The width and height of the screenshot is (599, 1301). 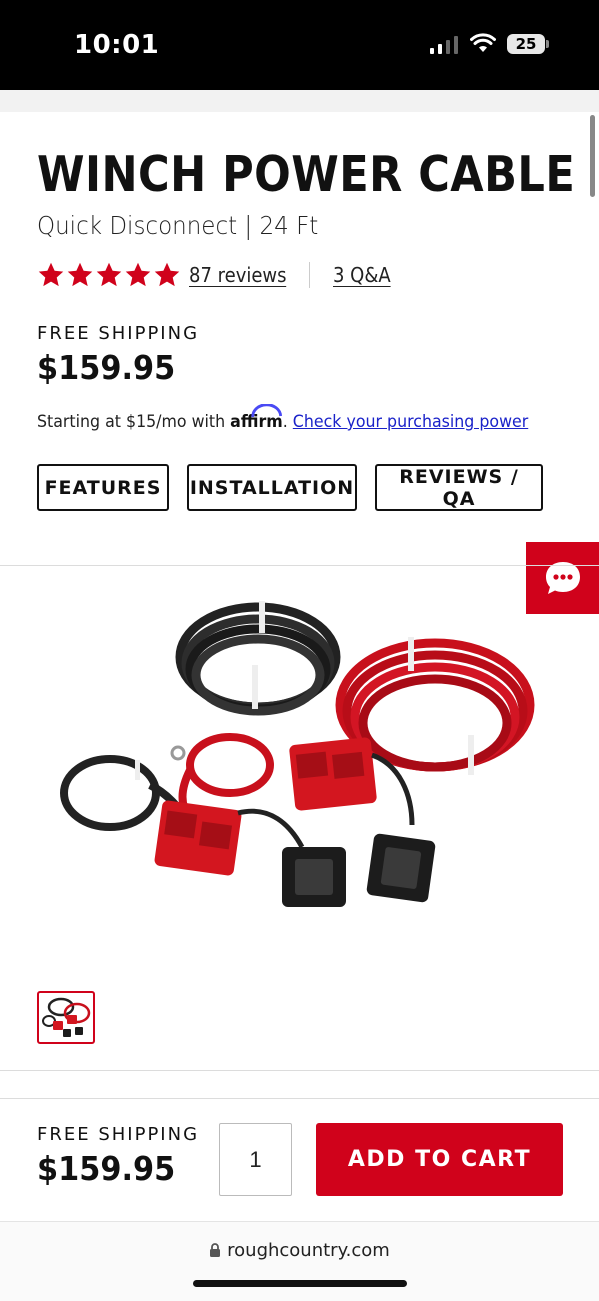 What do you see at coordinates (526, 44) in the screenshot?
I see `battery-icon: 25` at bounding box center [526, 44].